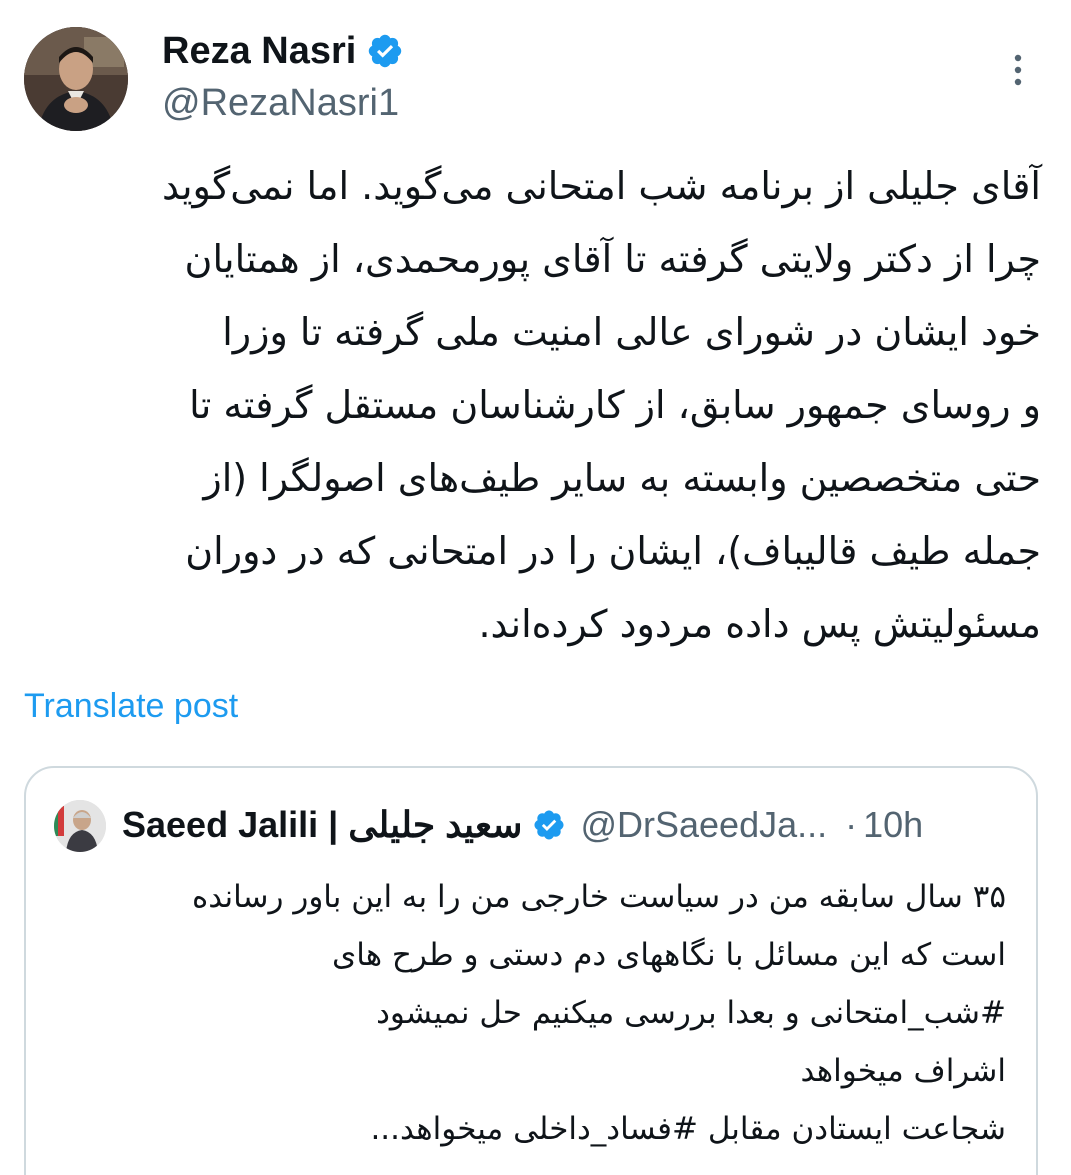 The height and width of the screenshot is (1175, 1071). What do you see at coordinates (322, 825) in the screenshot?
I see `quoted-author-name: Saeed Jalili | سعید جلیلی` at bounding box center [322, 825].